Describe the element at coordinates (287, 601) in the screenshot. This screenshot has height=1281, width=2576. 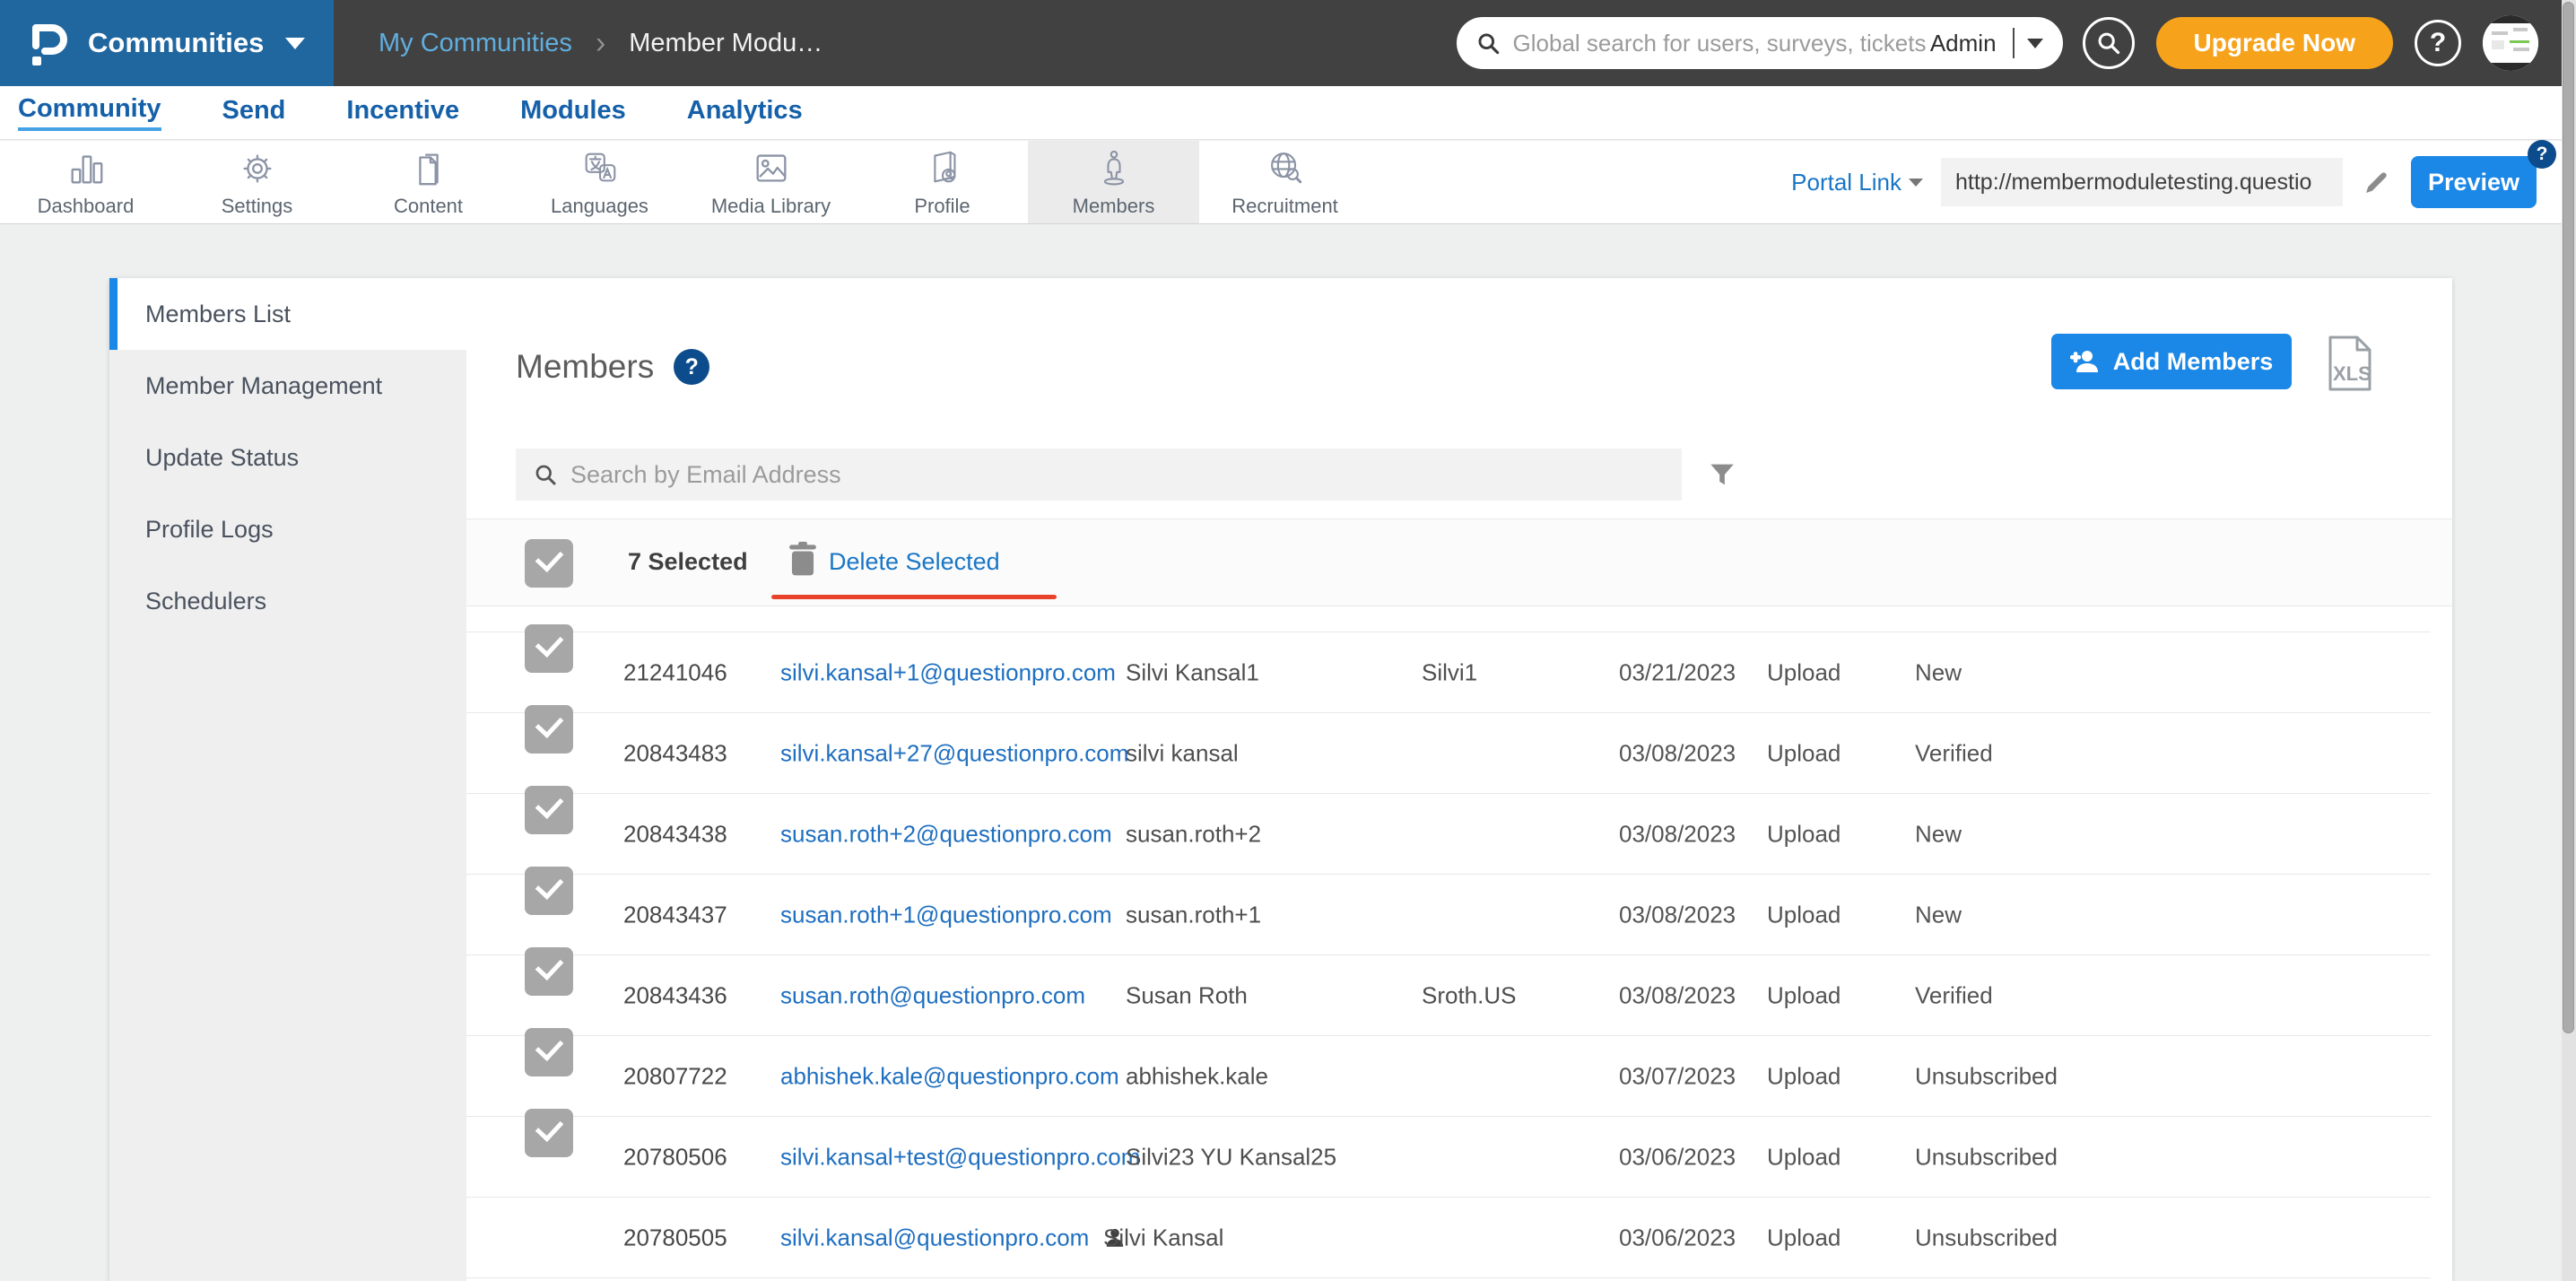
I see `sidebar-item-schedulers: Schedulers` at that location.